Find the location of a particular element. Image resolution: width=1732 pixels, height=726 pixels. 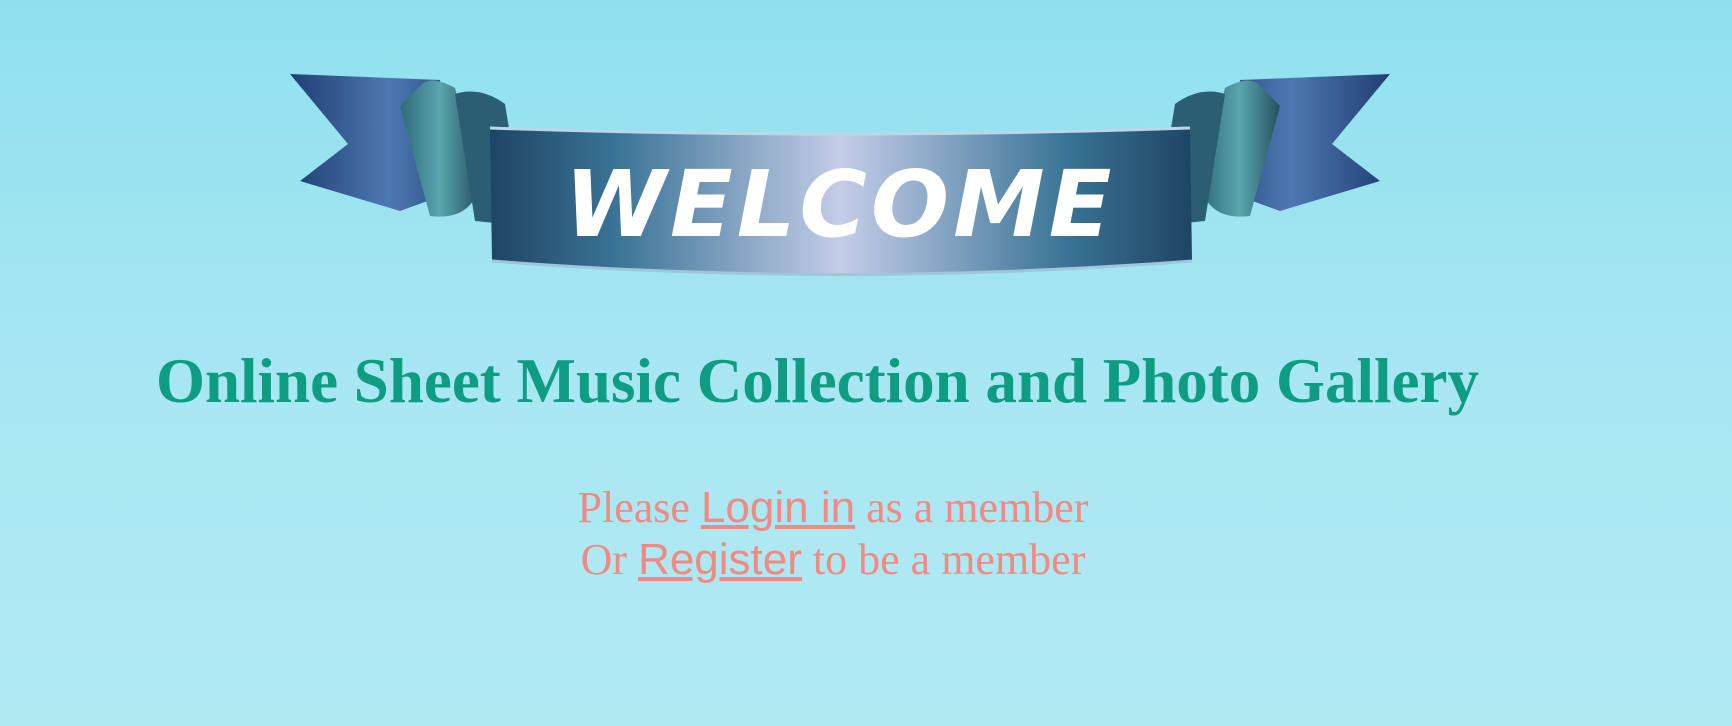

register-prompt-line: Or Register to be a member is located at coordinates (833, 560).